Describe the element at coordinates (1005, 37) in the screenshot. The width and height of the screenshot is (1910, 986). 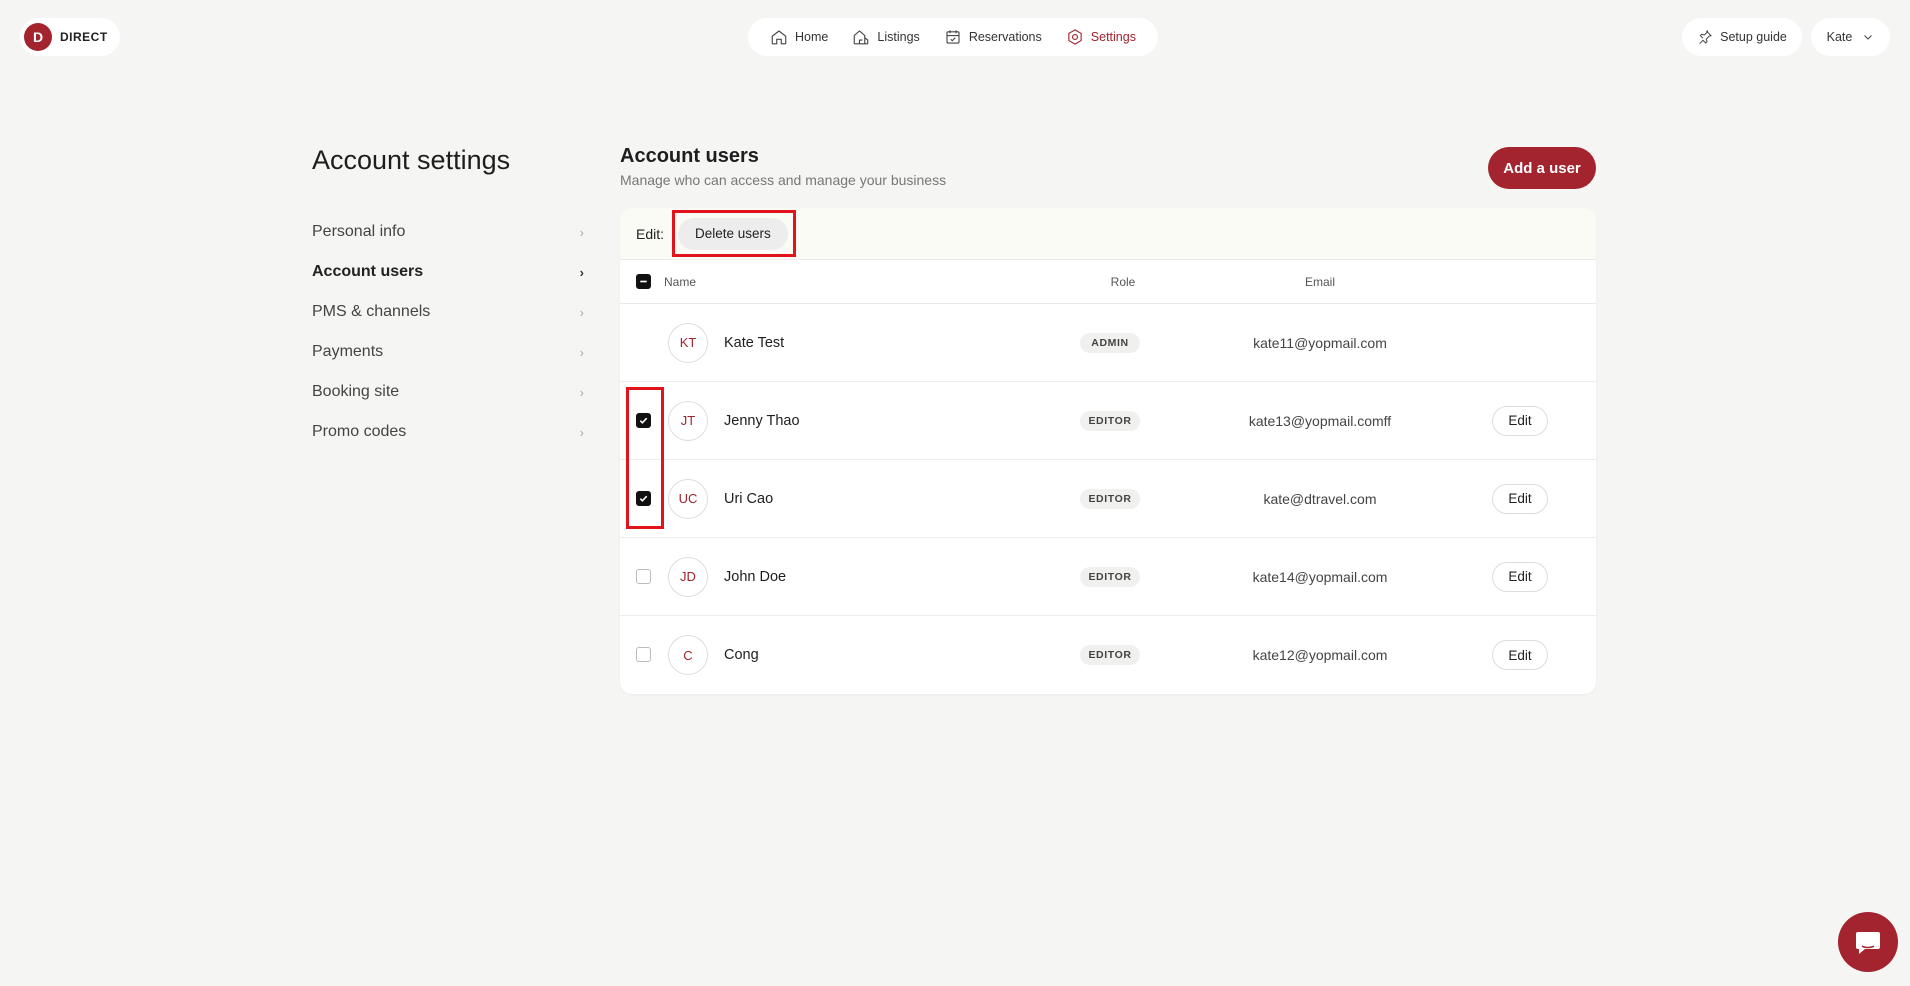
I see `nav-label-reservations: Reservations` at that location.